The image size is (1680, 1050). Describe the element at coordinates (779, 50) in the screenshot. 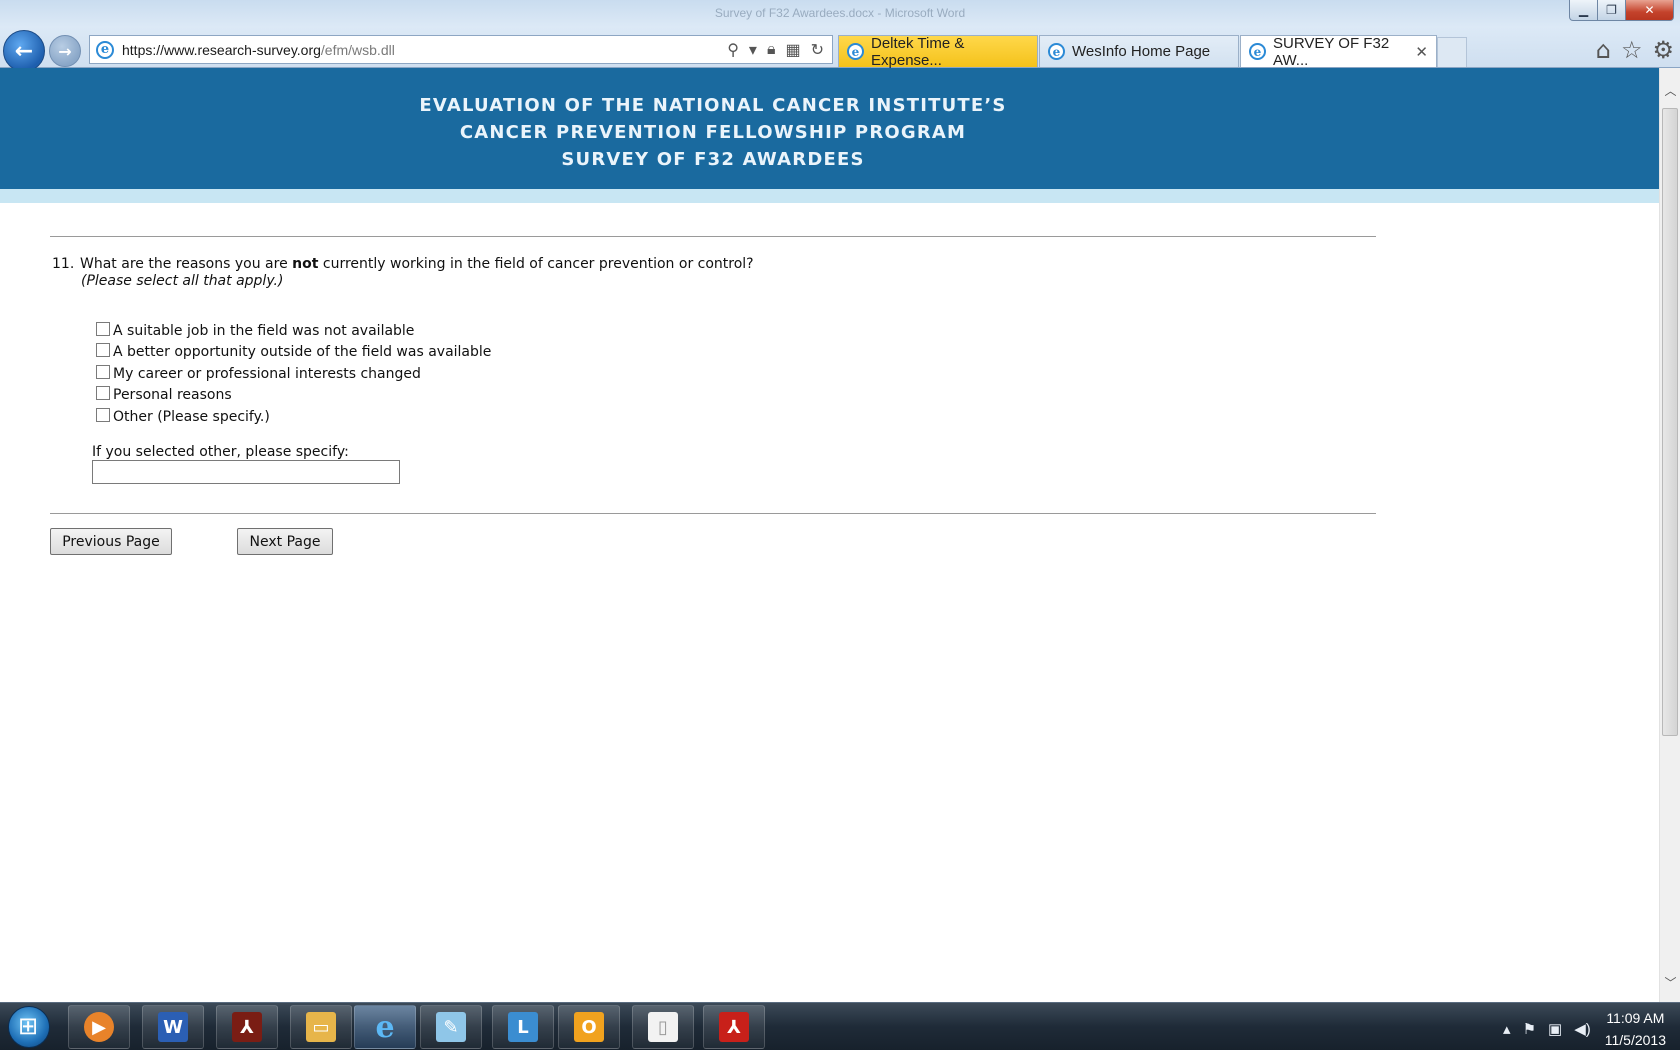

I see `address-tools: ⚲ ▾ 🔒︎ ▦ ↻` at that location.